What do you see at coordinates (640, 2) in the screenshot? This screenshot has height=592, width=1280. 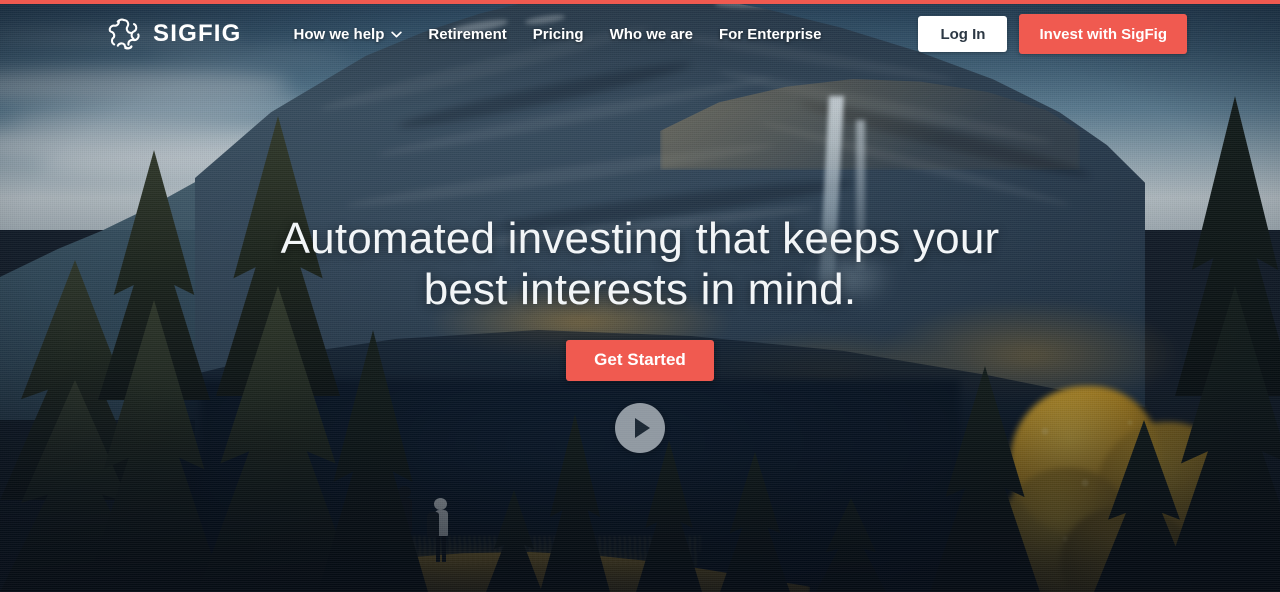 I see `top-accent-bar` at bounding box center [640, 2].